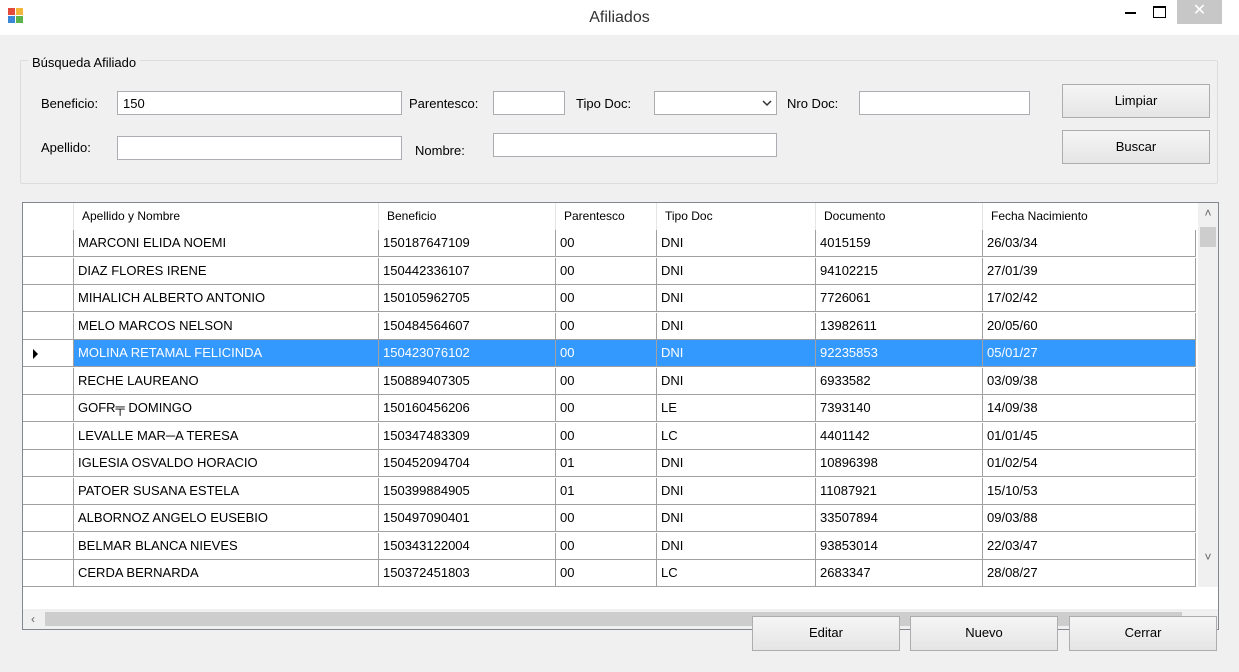 This screenshot has width=1239, height=672. Describe the element at coordinates (259, 103) in the screenshot. I see `beneficio-input` at that location.